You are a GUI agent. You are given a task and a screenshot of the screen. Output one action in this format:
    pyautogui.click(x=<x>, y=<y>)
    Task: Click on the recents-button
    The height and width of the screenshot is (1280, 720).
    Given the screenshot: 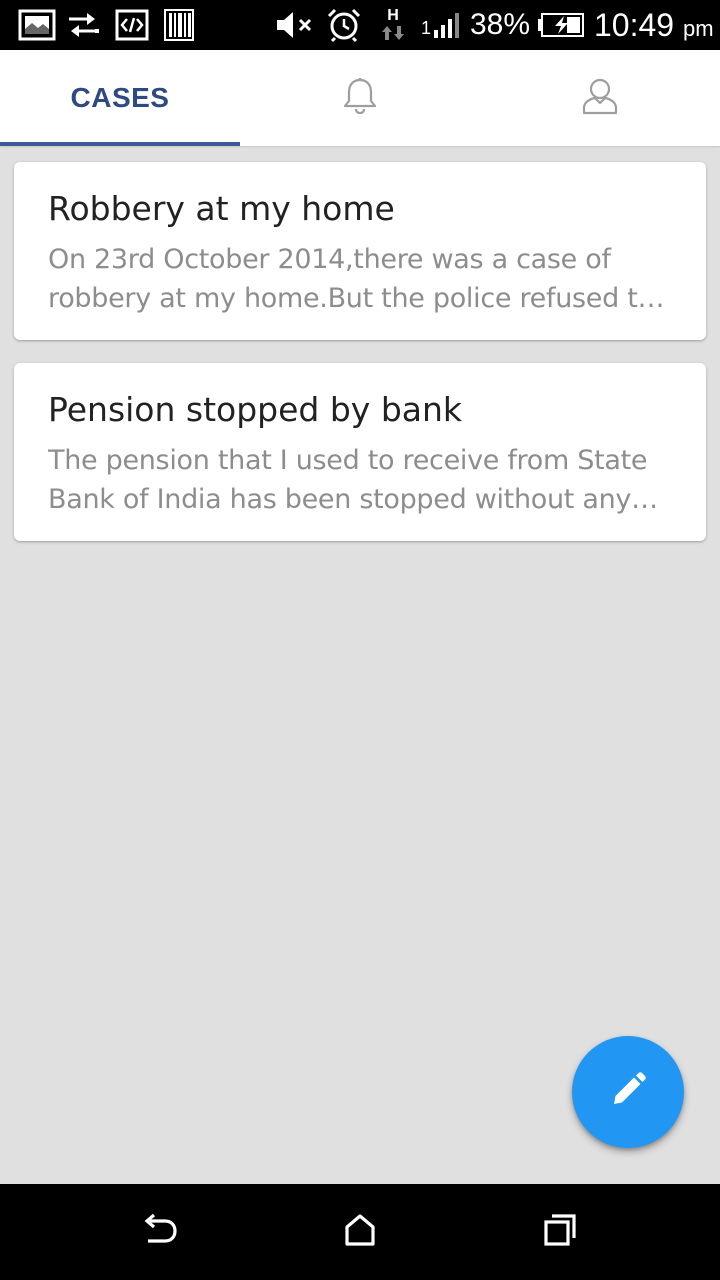 What is the action you would take?
    pyautogui.click(x=560, y=1232)
    